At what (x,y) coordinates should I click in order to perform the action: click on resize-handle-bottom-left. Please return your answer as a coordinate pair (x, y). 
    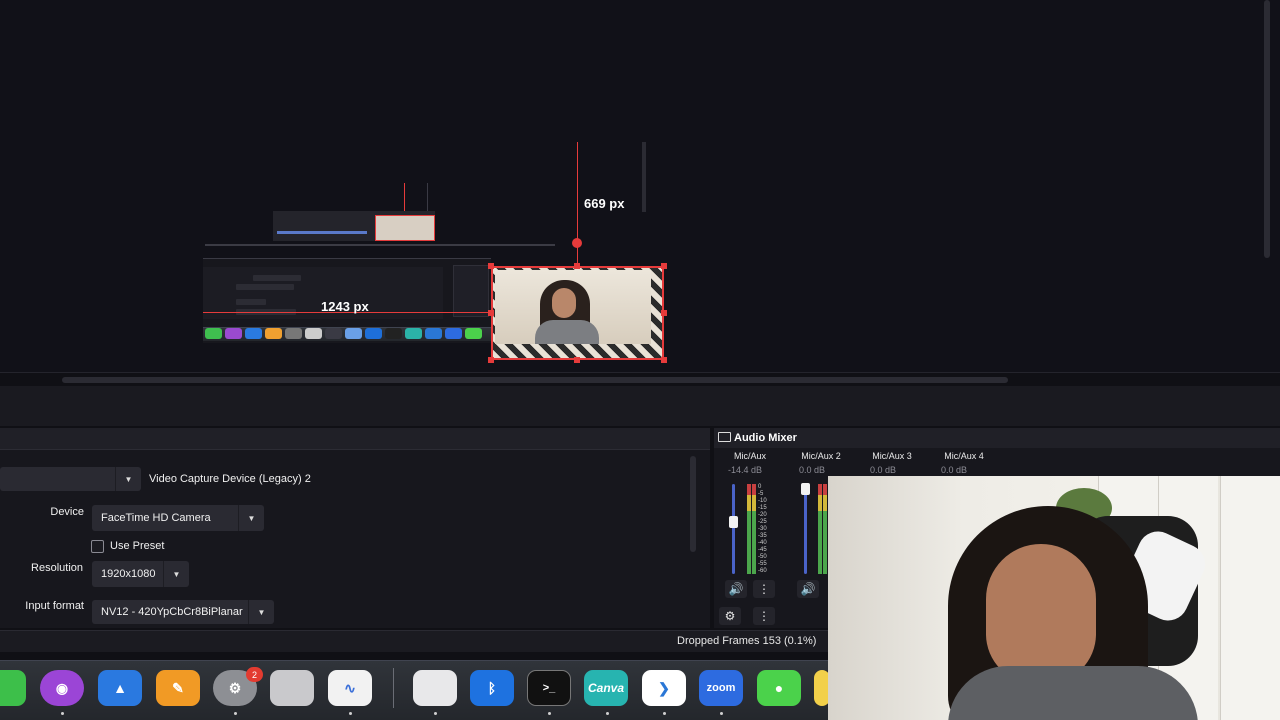
    Looking at the image, I should click on (491, 360).